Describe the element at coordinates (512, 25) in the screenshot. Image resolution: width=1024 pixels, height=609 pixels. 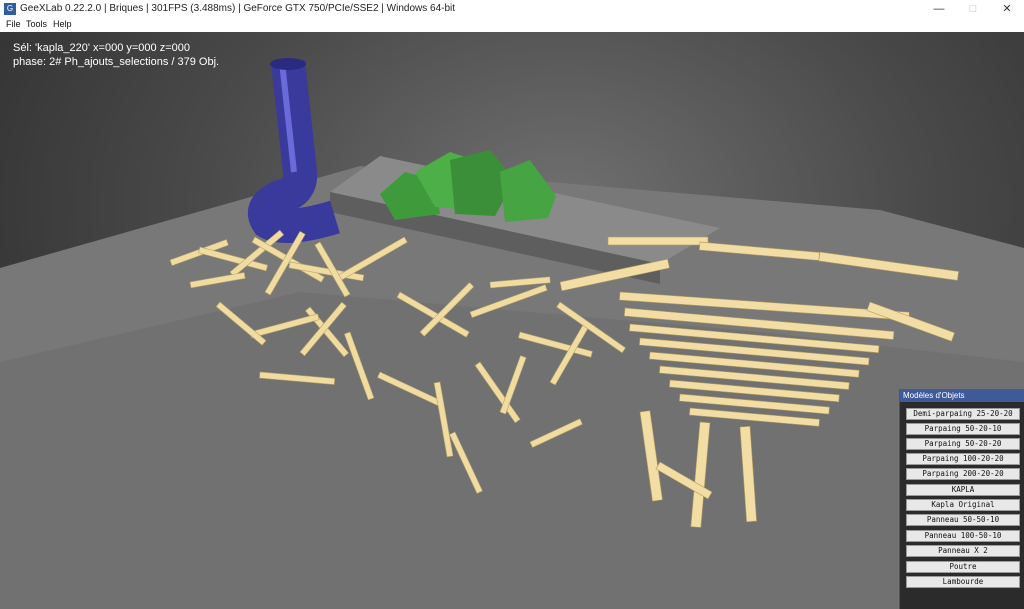
I see `menu-bar: File Tools Help` at that location.